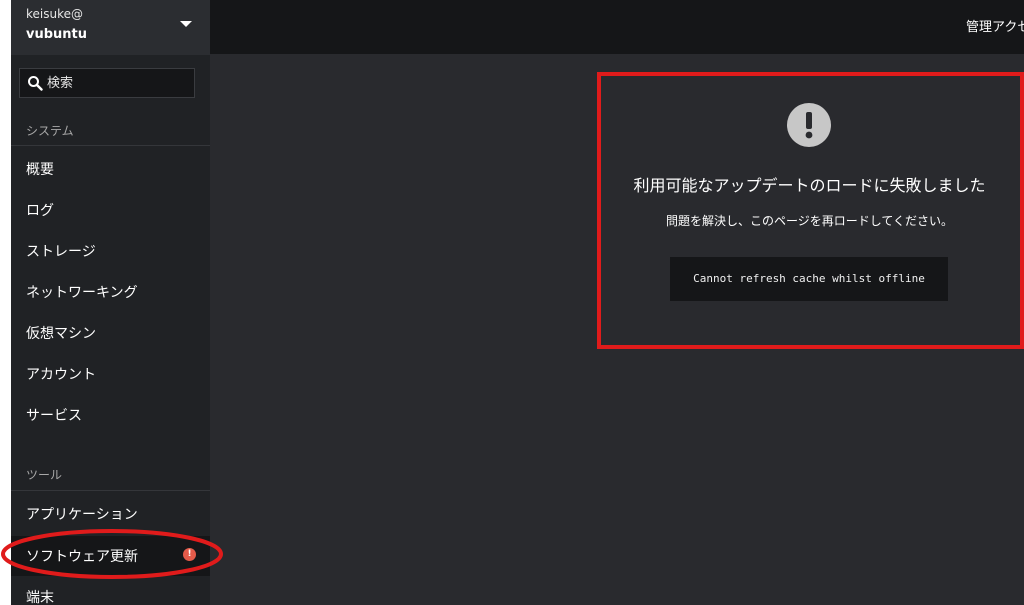  Describe the element at coordinates (110, 251) in the screenshot. I see `nav-item-storage: ストレージ` at that location.